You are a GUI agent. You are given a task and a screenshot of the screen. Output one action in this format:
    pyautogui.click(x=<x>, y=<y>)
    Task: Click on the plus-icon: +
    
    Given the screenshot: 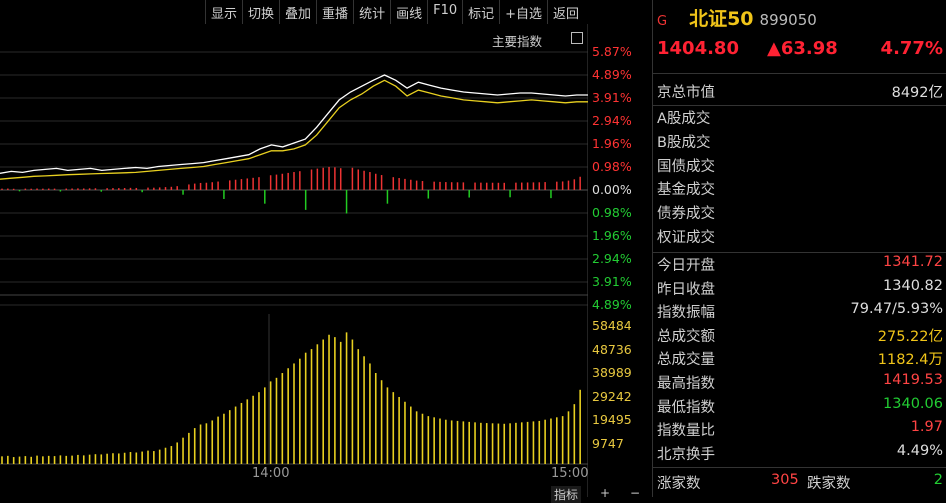 What is the action you would take?
    pyautogui.click(x=605, y=493)
    